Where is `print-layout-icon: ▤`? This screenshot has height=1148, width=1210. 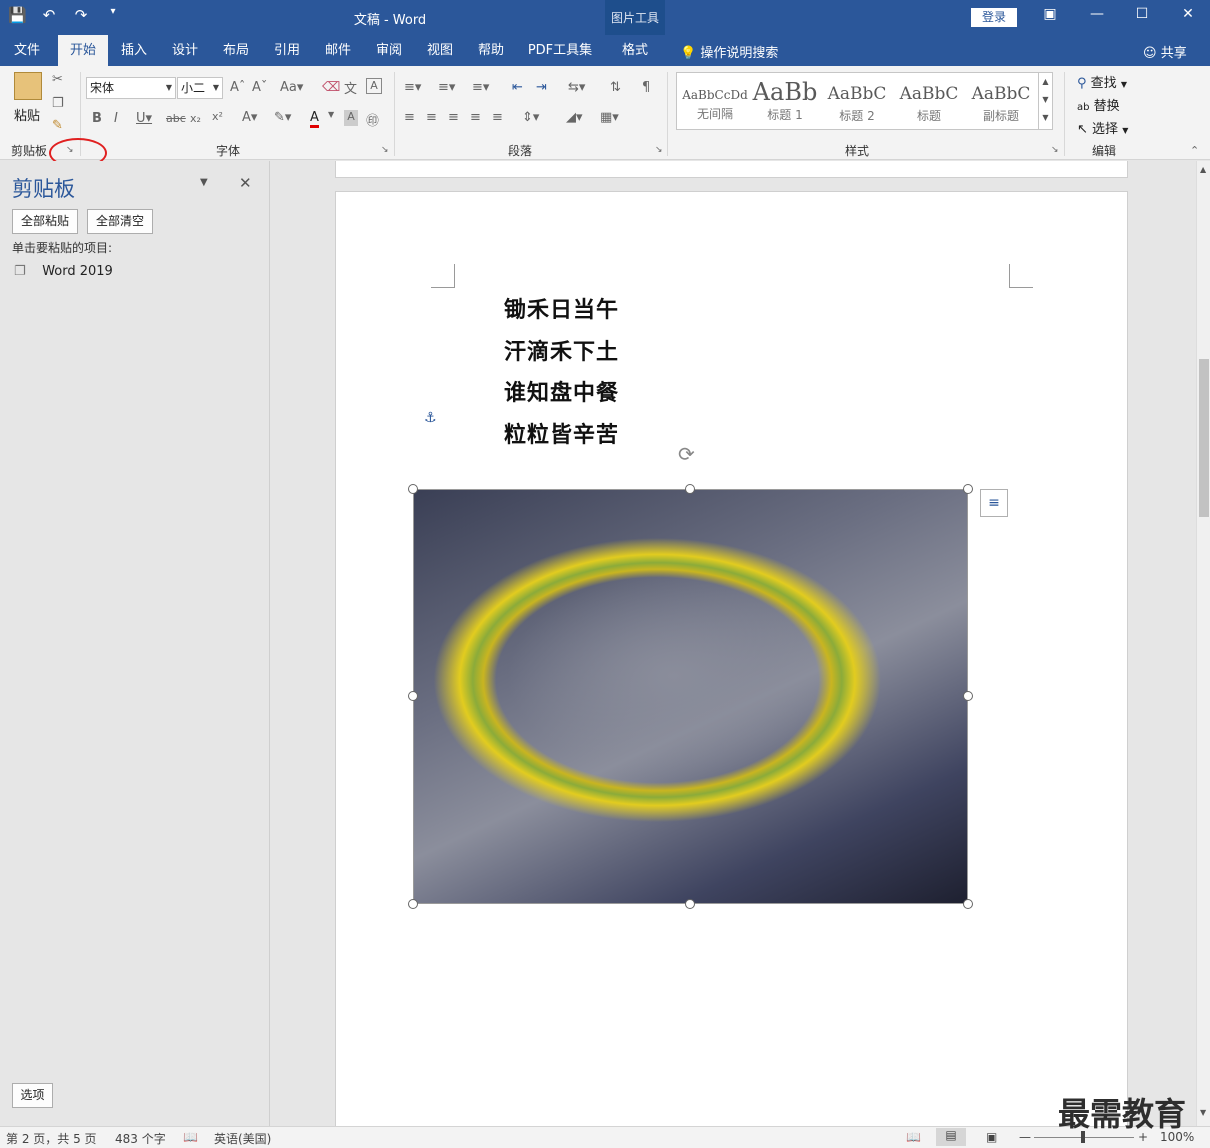 print-layout-icon: ▤ is located at coordinates (951, 1137).